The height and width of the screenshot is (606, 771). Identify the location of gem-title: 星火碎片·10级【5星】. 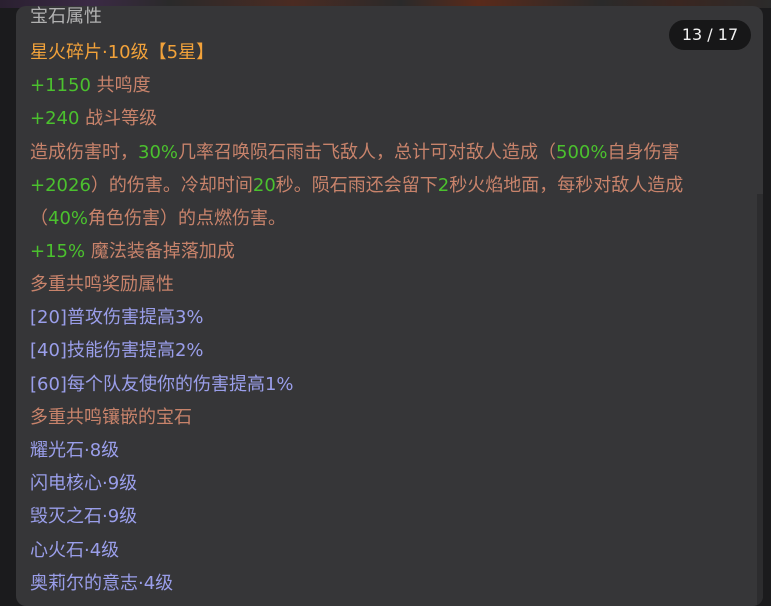
(122, 52).